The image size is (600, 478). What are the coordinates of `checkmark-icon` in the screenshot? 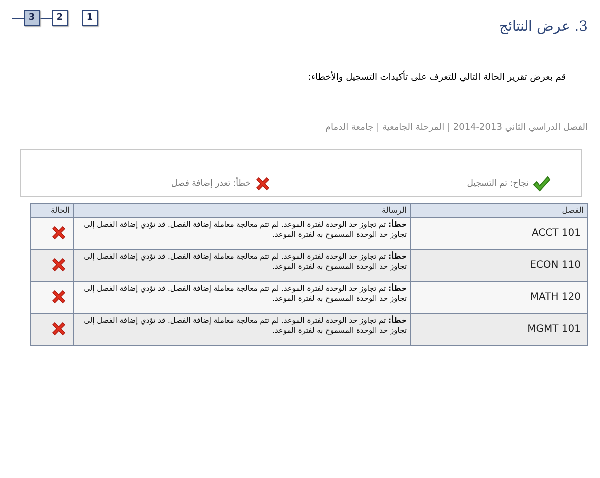 It's located at (542, 184).